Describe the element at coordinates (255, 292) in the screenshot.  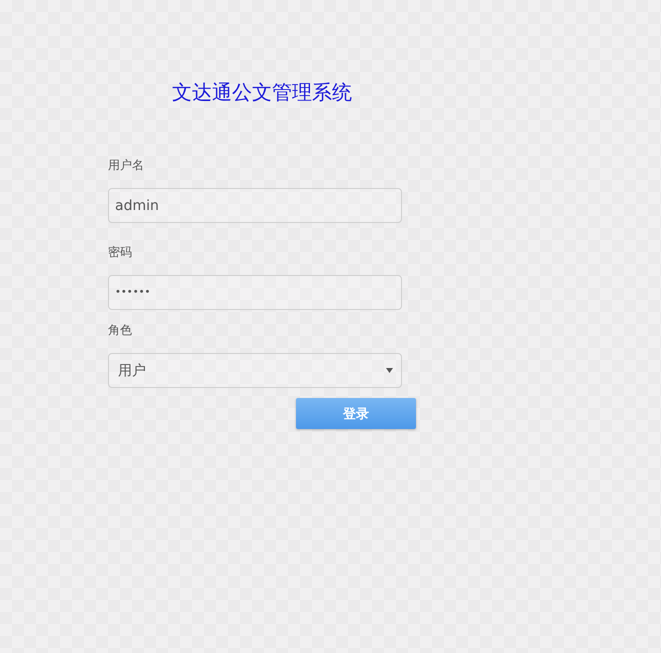
I see `password-field: ••••••` at that location.